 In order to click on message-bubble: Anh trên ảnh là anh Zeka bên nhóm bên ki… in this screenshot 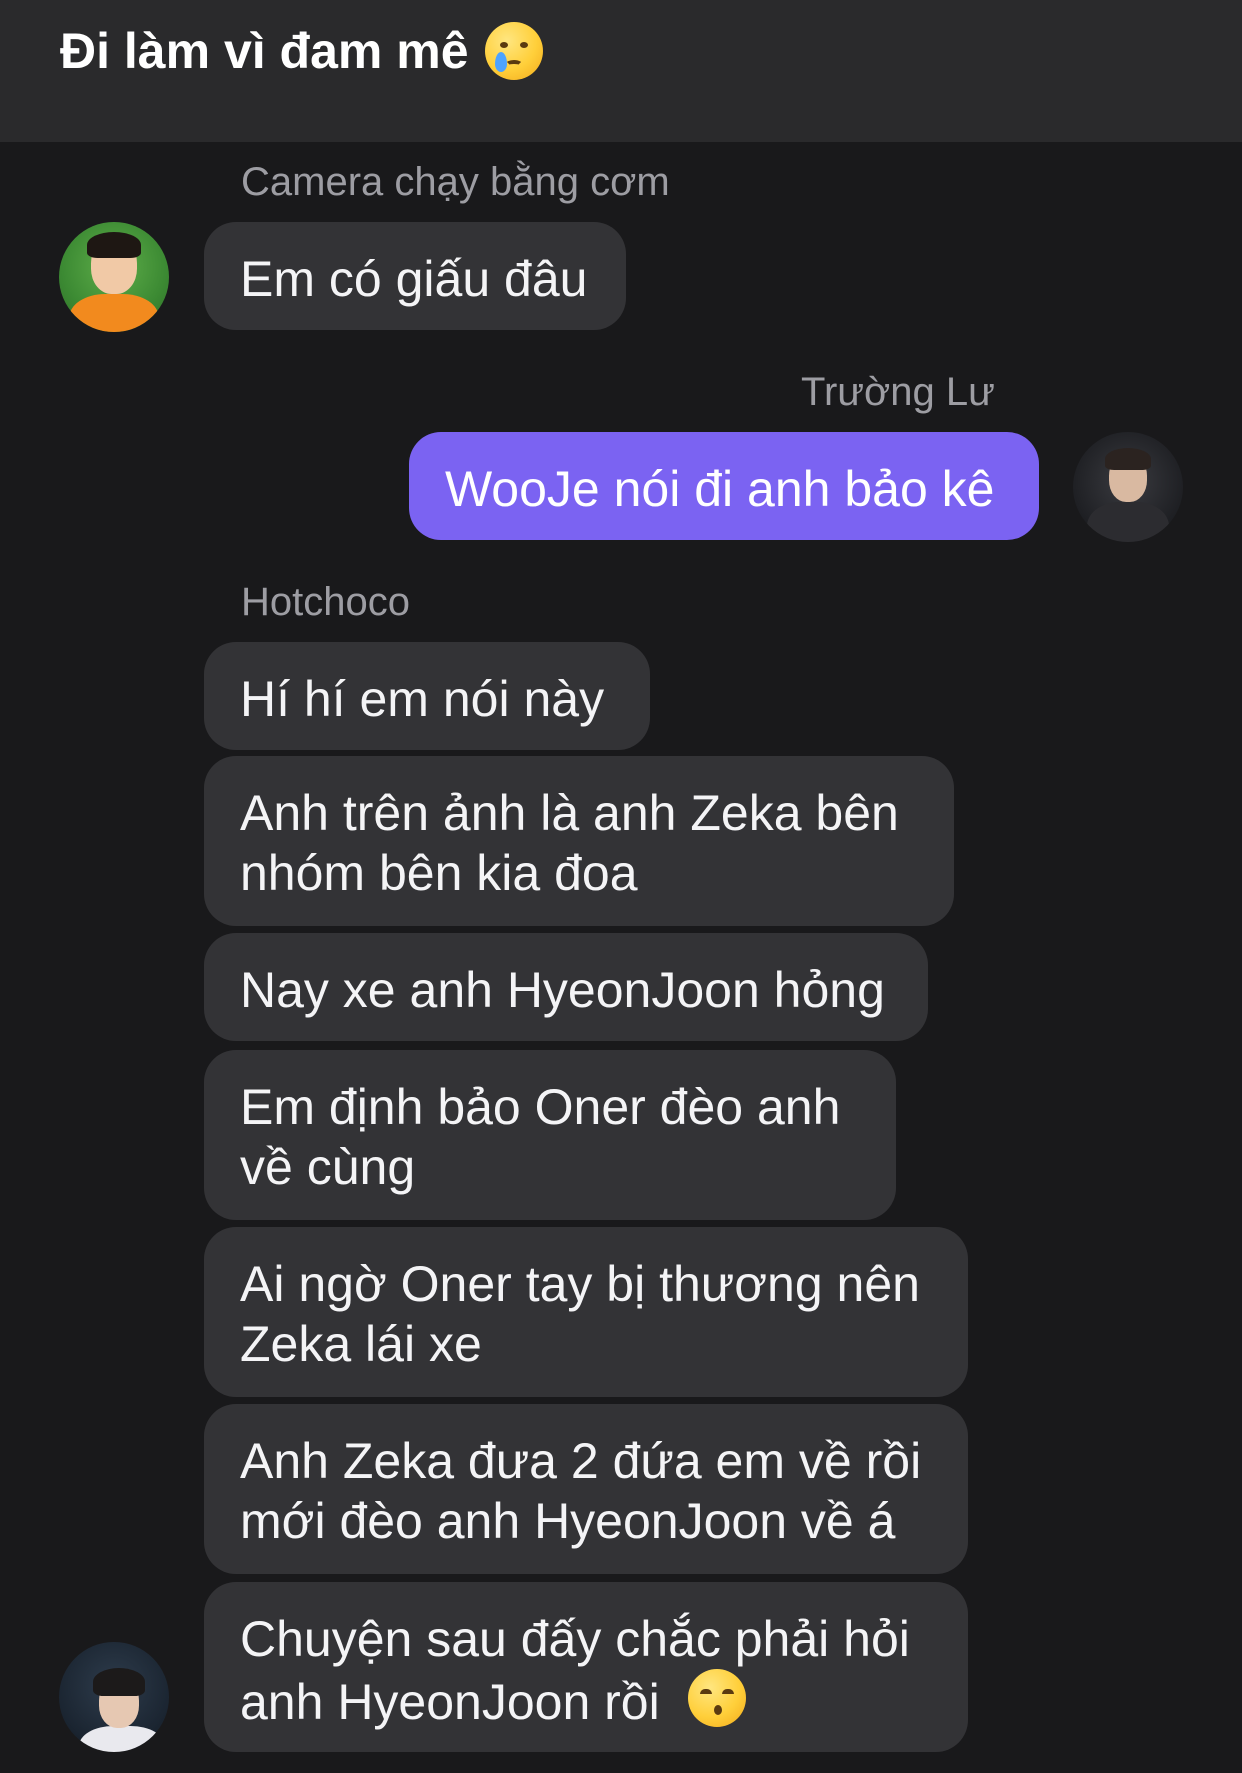, I will do `click(579, 841)`.